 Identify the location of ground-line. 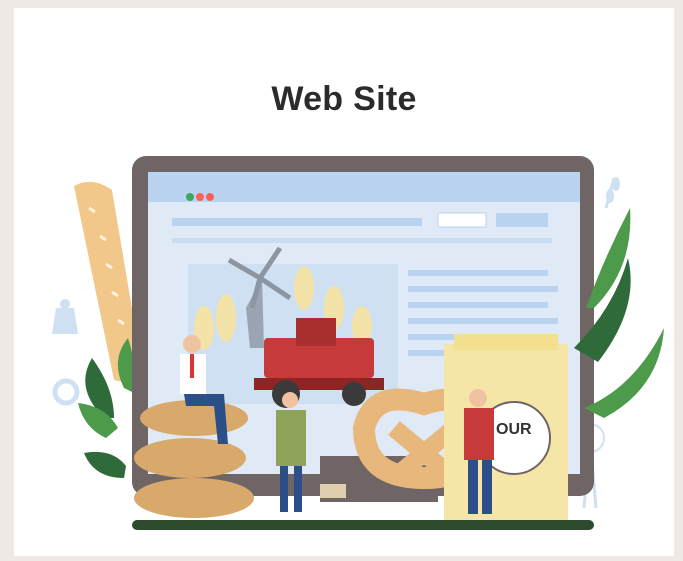
(363, 525).